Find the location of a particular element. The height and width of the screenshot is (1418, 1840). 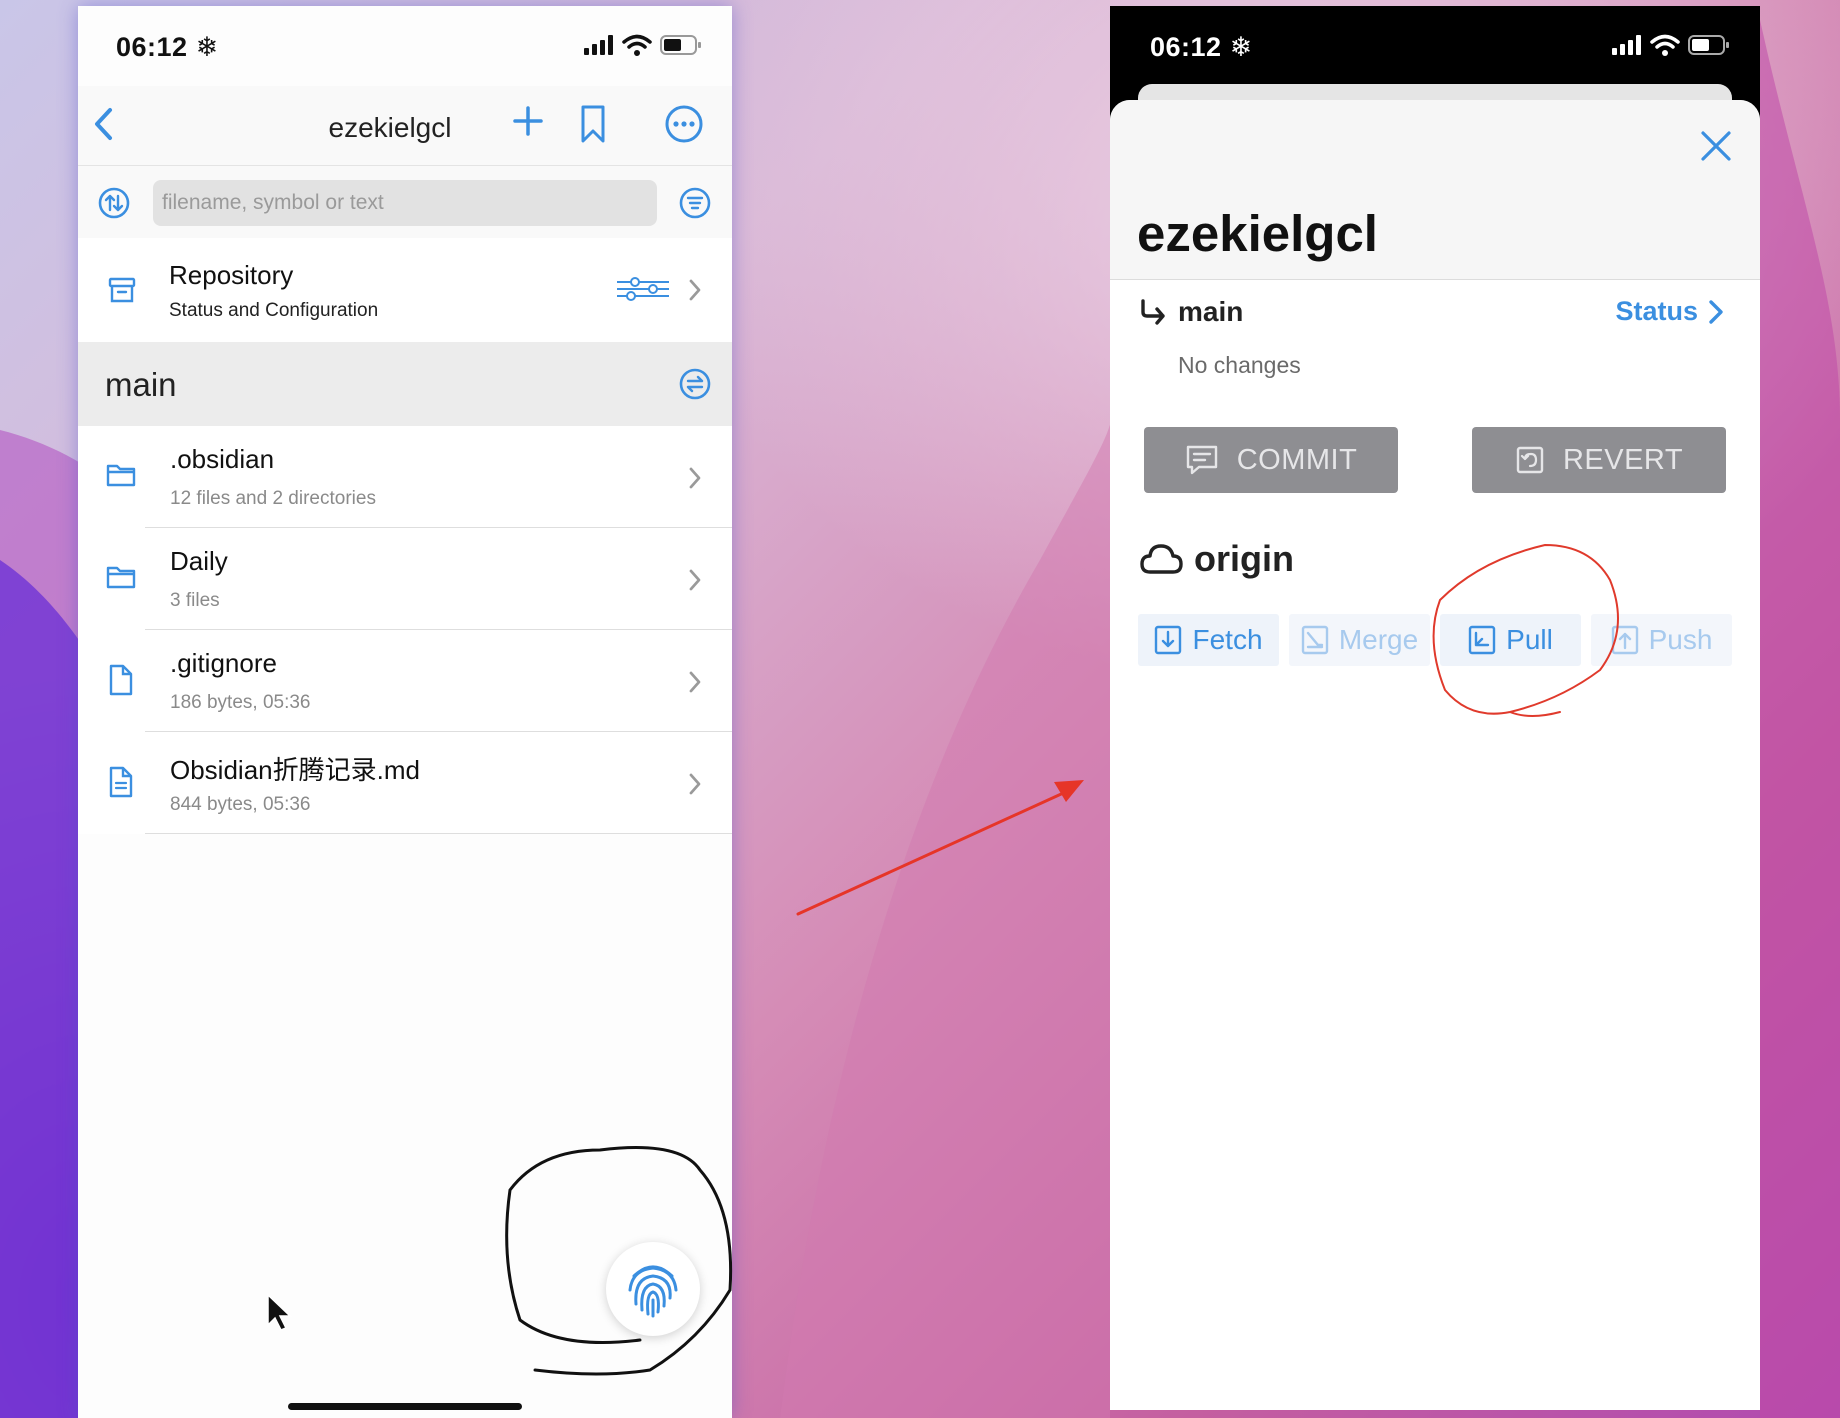

fetch-button: Fetch is located at coordinates (1208, 640).